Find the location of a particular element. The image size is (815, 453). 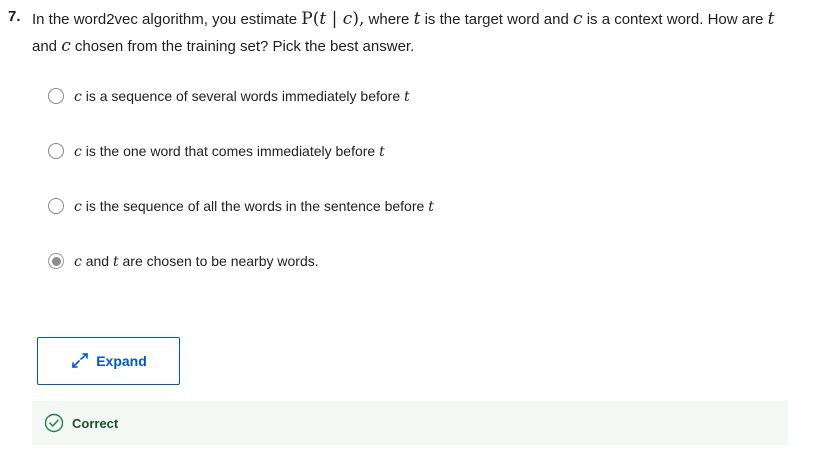

expand-button-label: Expand is located at coordinates (121, 361).